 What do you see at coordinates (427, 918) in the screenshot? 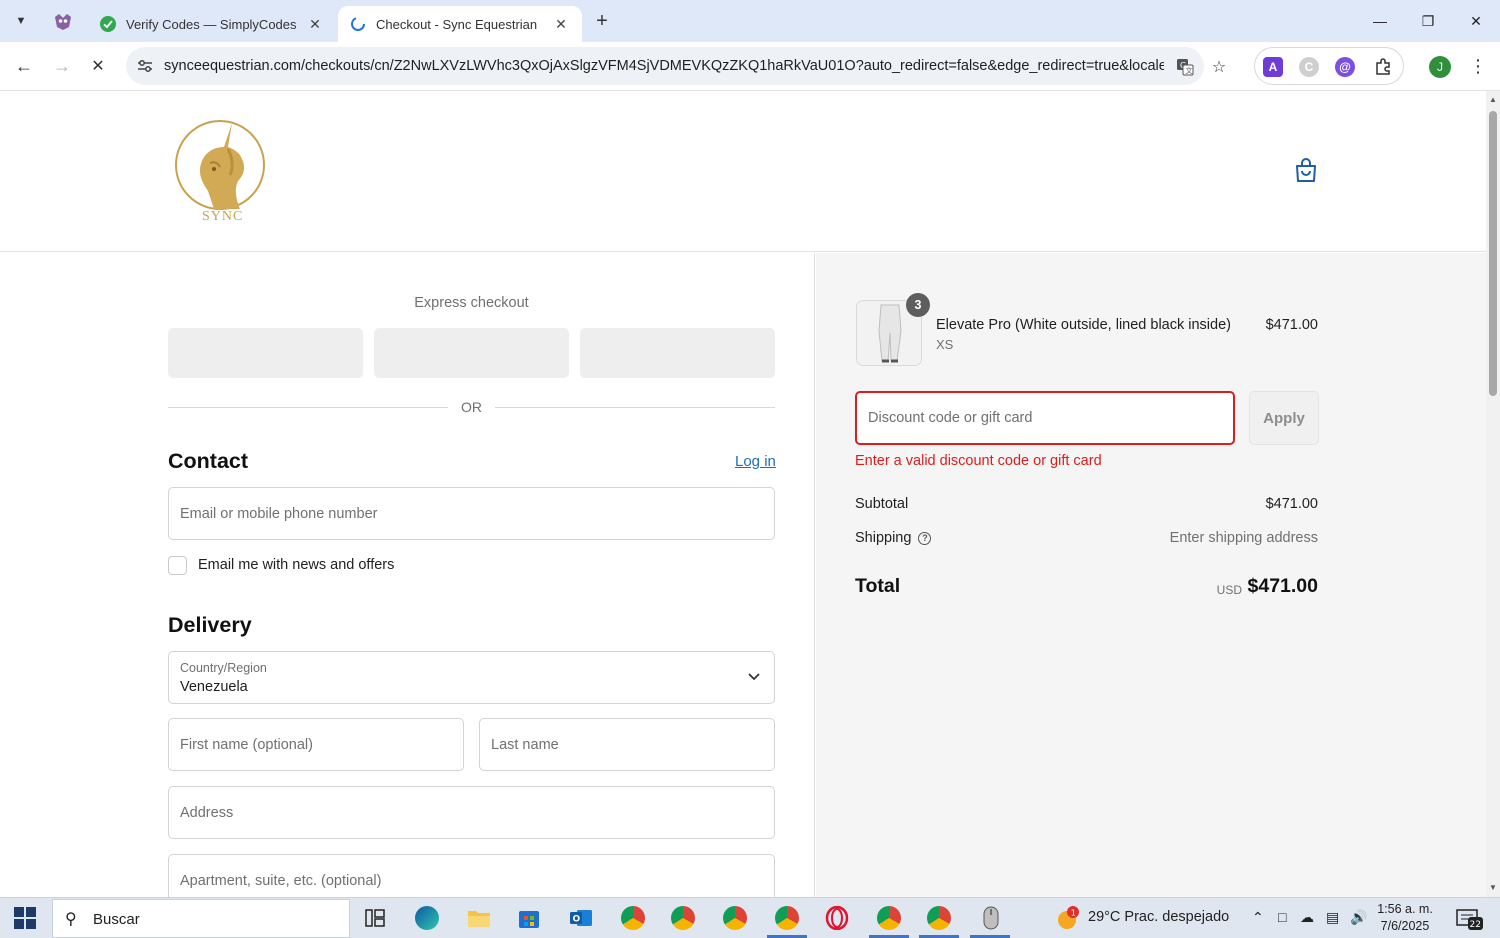
I see `edge-browser-icon` at bounding box center [427, 918].